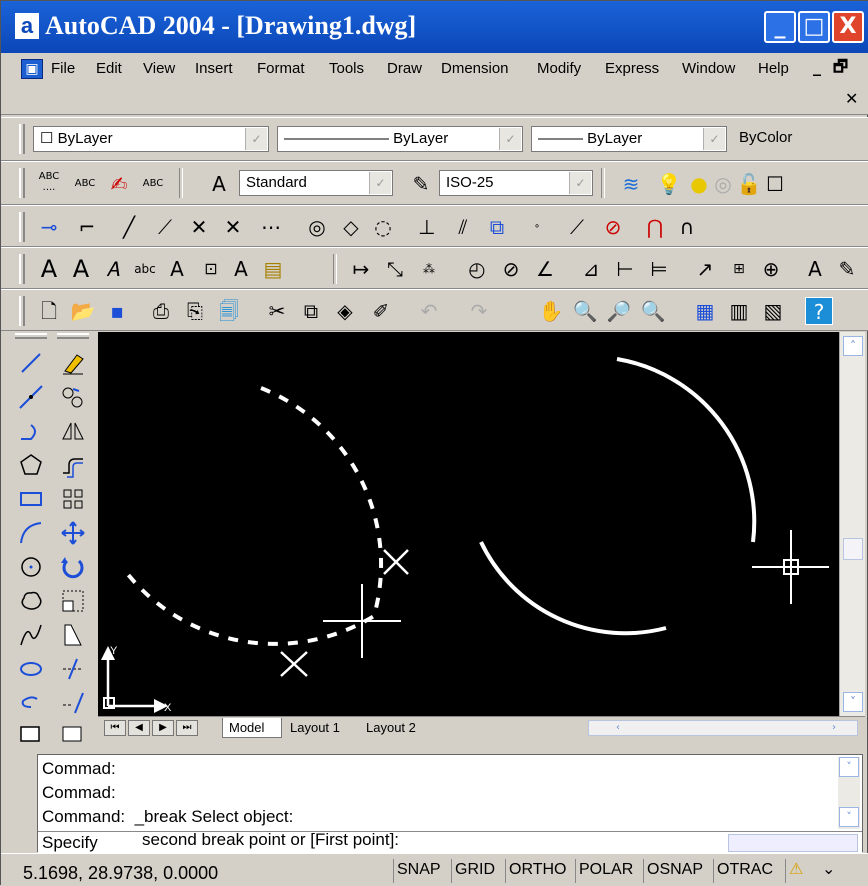 The image size is (868, 886). Describe the element at coordinates (73, 533) in the screenshot. I see `move-icon` at that location.